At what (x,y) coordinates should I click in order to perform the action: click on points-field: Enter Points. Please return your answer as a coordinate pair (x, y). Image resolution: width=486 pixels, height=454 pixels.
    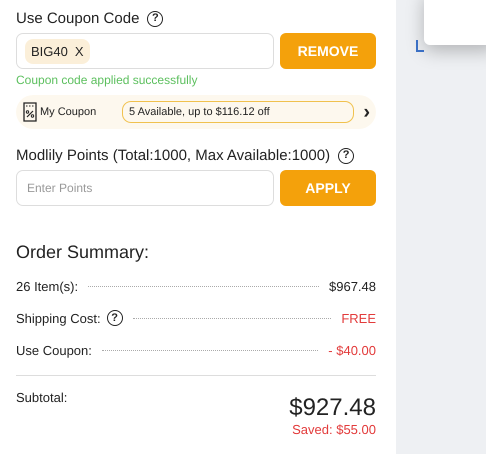
    Looking at the image, I should click on (145, 188).